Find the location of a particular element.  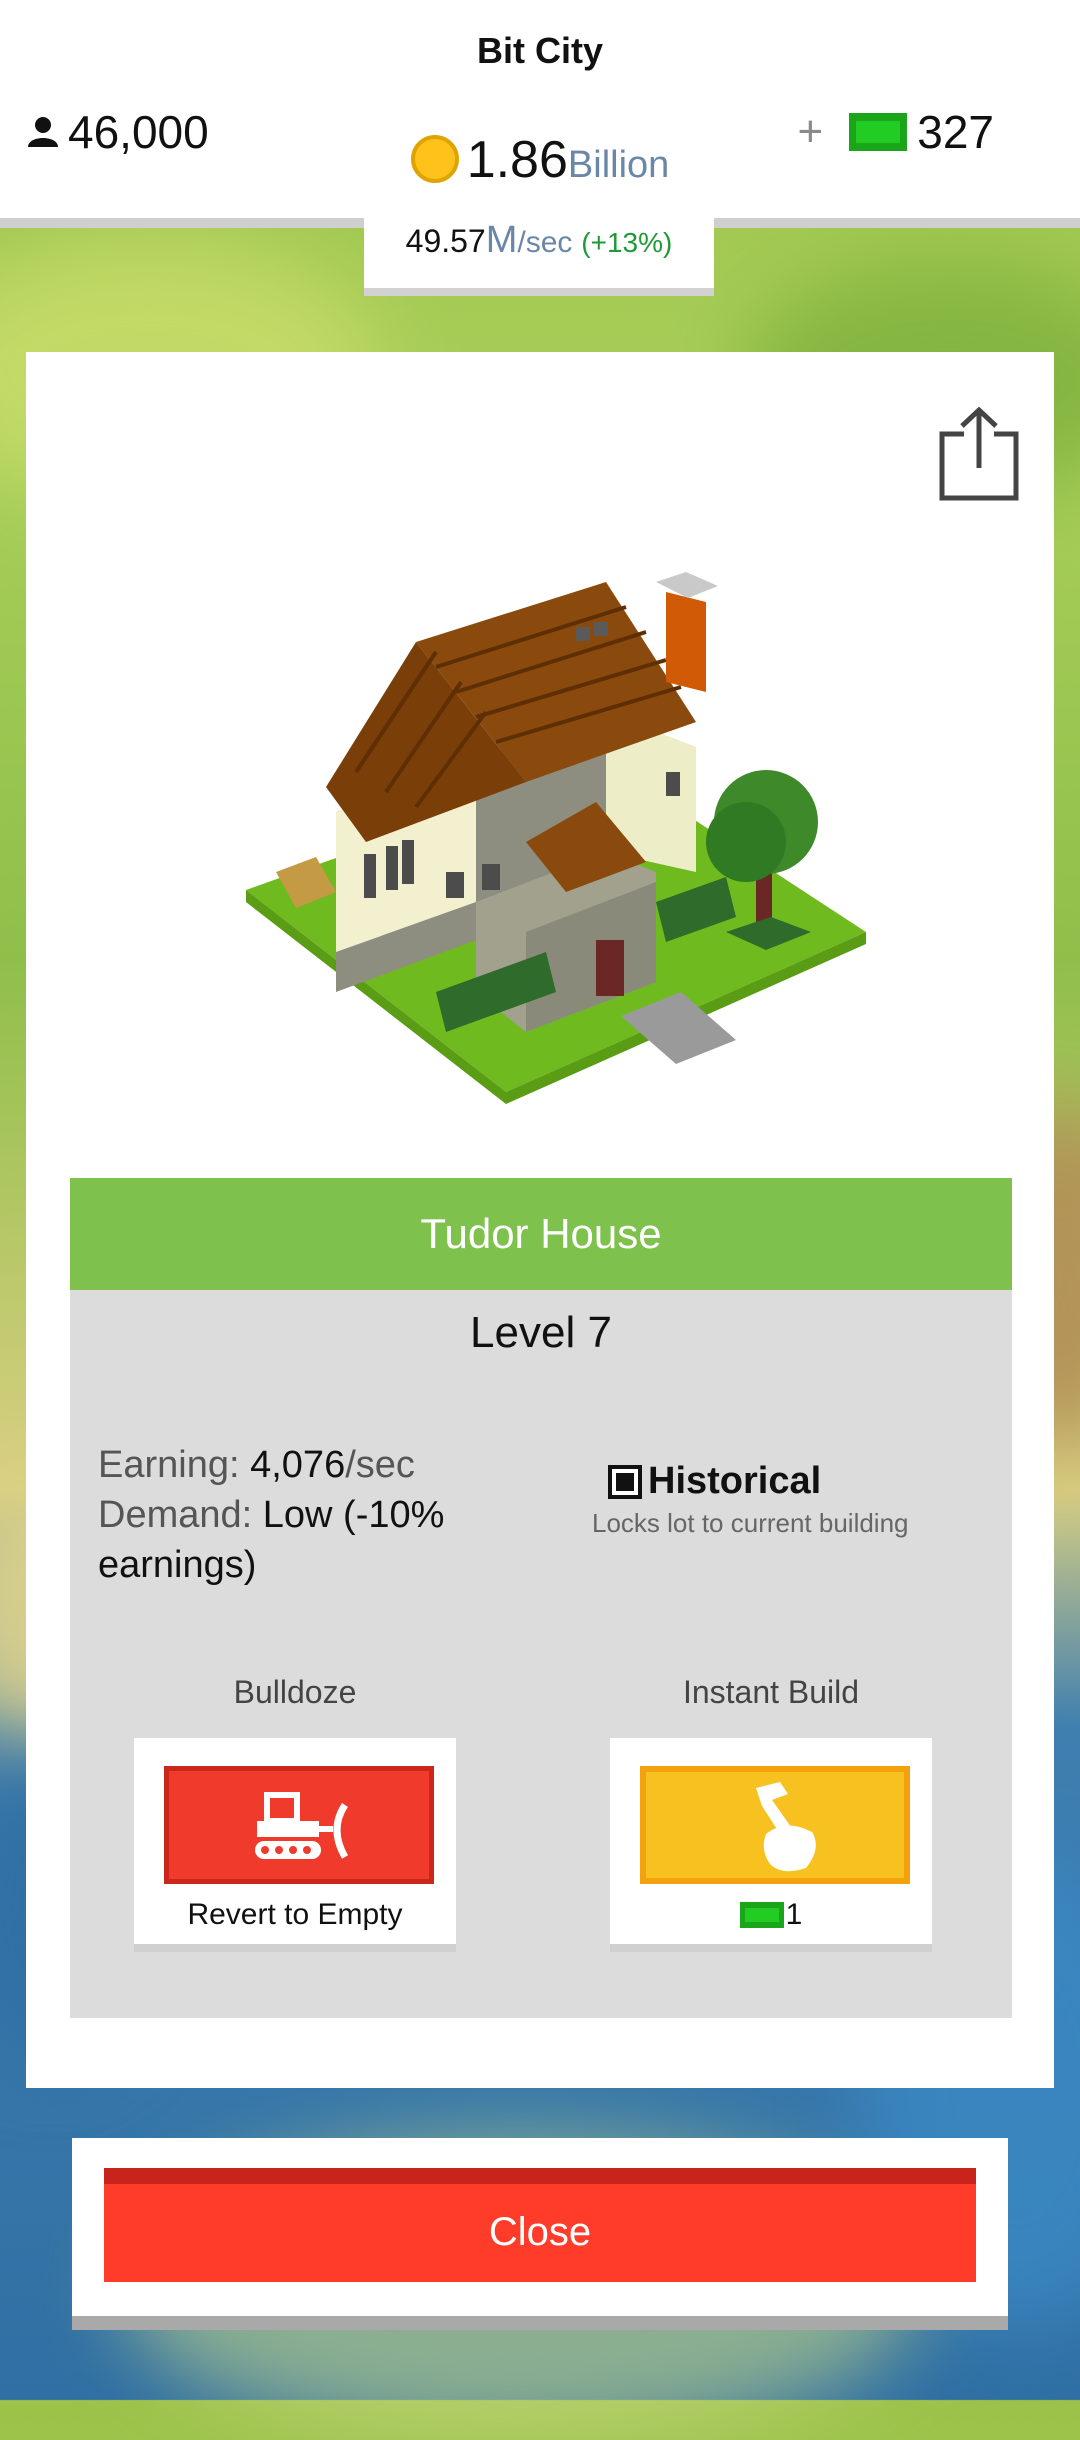

hammer-hand-icon is located at coordinates (786, 1827).